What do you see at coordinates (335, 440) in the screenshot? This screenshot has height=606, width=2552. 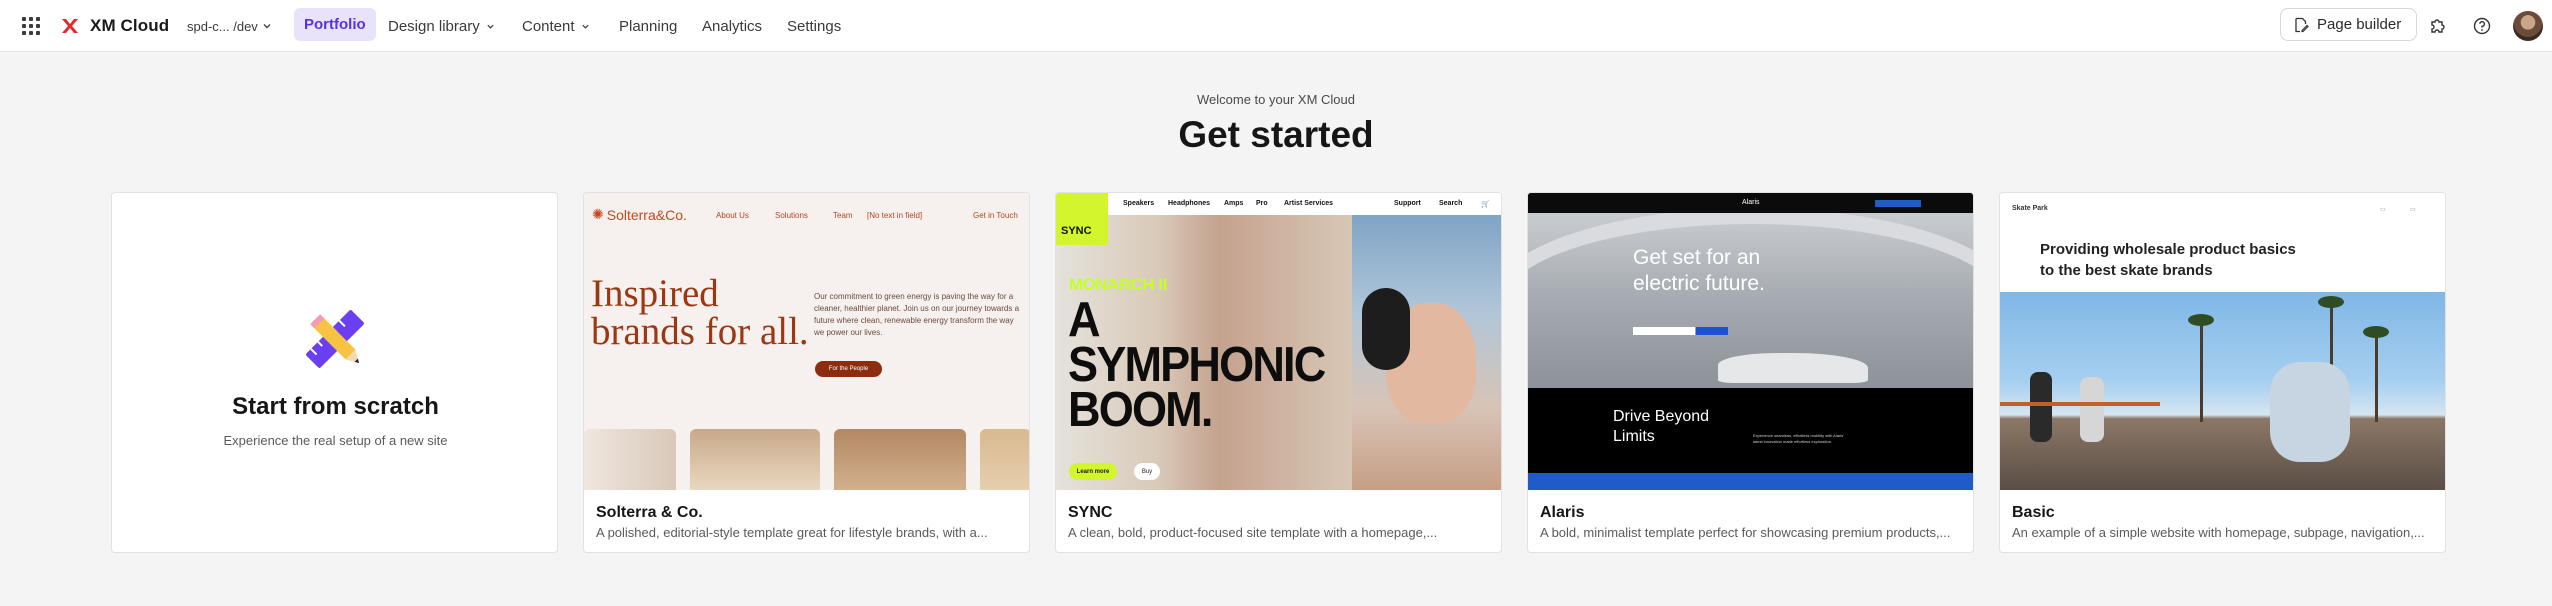 I see `scratch-description: Experience the real setup of a new site` at bounding box center [335, 440].